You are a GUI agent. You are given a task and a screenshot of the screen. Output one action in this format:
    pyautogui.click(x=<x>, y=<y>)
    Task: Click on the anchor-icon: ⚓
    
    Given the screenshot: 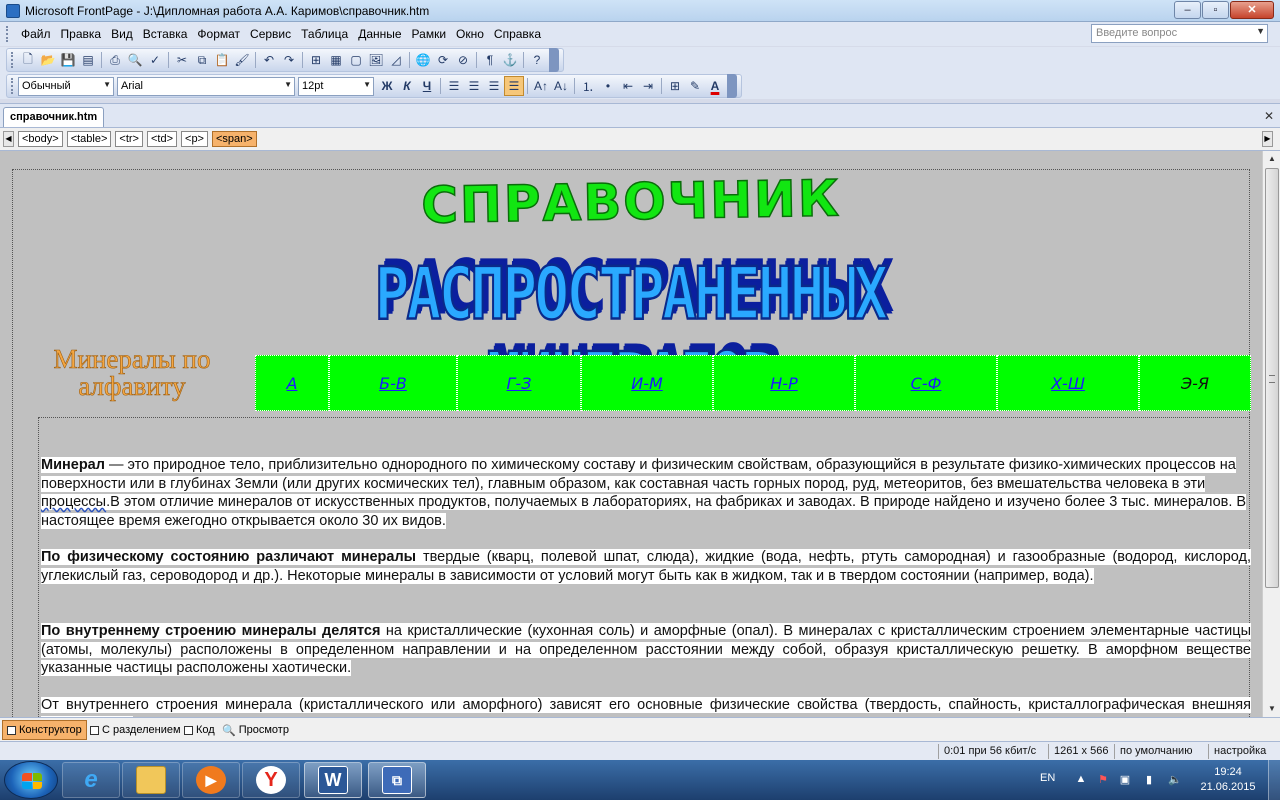 What is the action you would take?
    pyautogui.click(x=510, y=60)
    